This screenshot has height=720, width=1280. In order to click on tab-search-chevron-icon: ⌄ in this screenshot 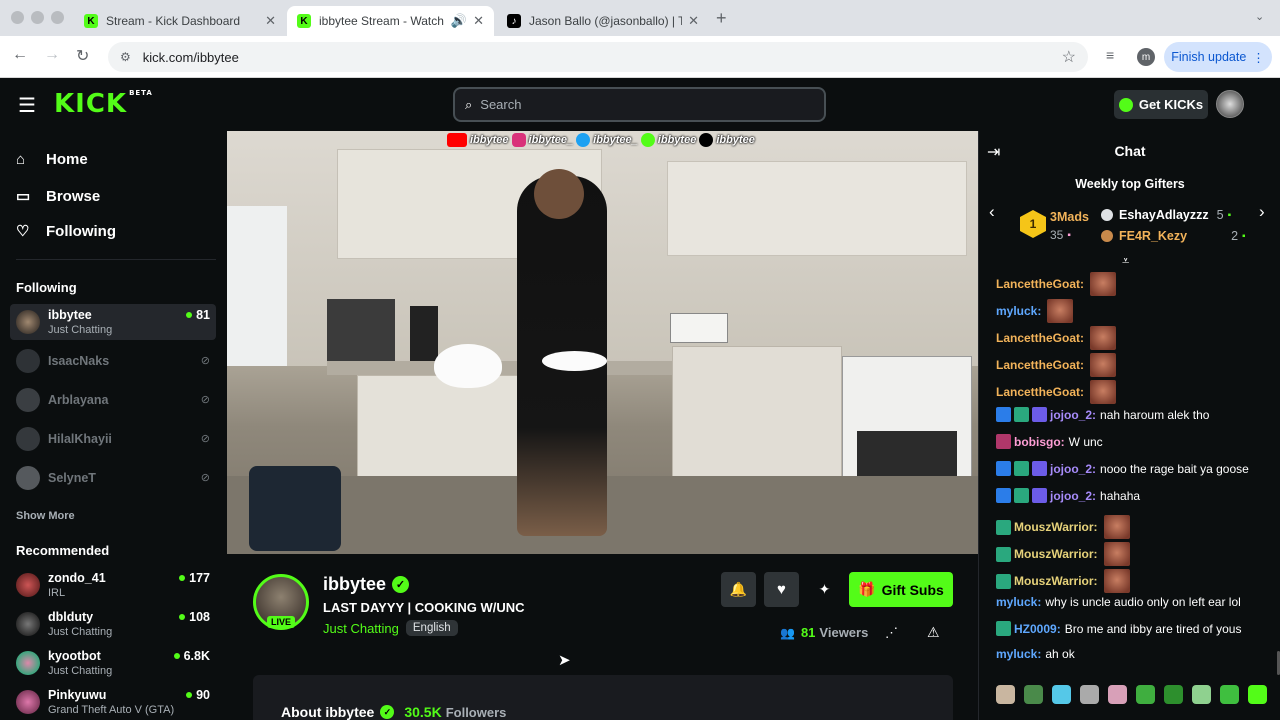, I will do `click(1259, 16)`.